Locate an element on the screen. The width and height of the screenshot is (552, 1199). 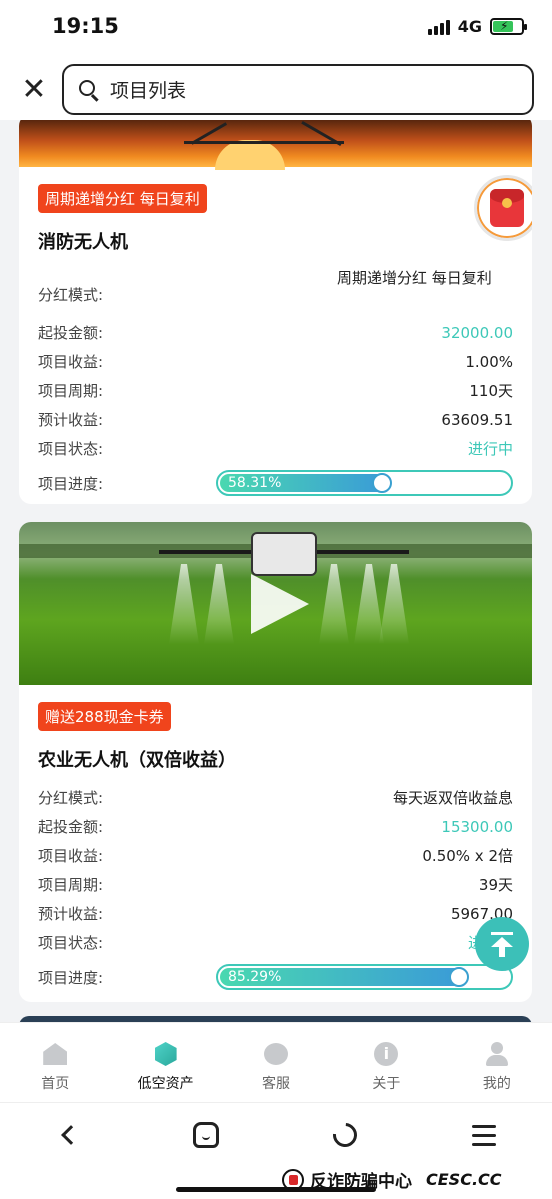
detail-row: 项目状态: 进 is located at coordinates (275, 943).